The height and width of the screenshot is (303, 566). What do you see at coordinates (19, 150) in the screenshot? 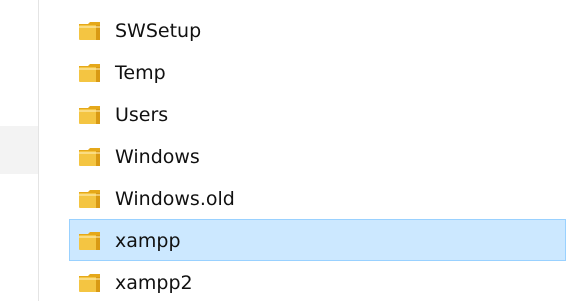
I see `navigation-pane-edge` at bounding box center [19, 150].